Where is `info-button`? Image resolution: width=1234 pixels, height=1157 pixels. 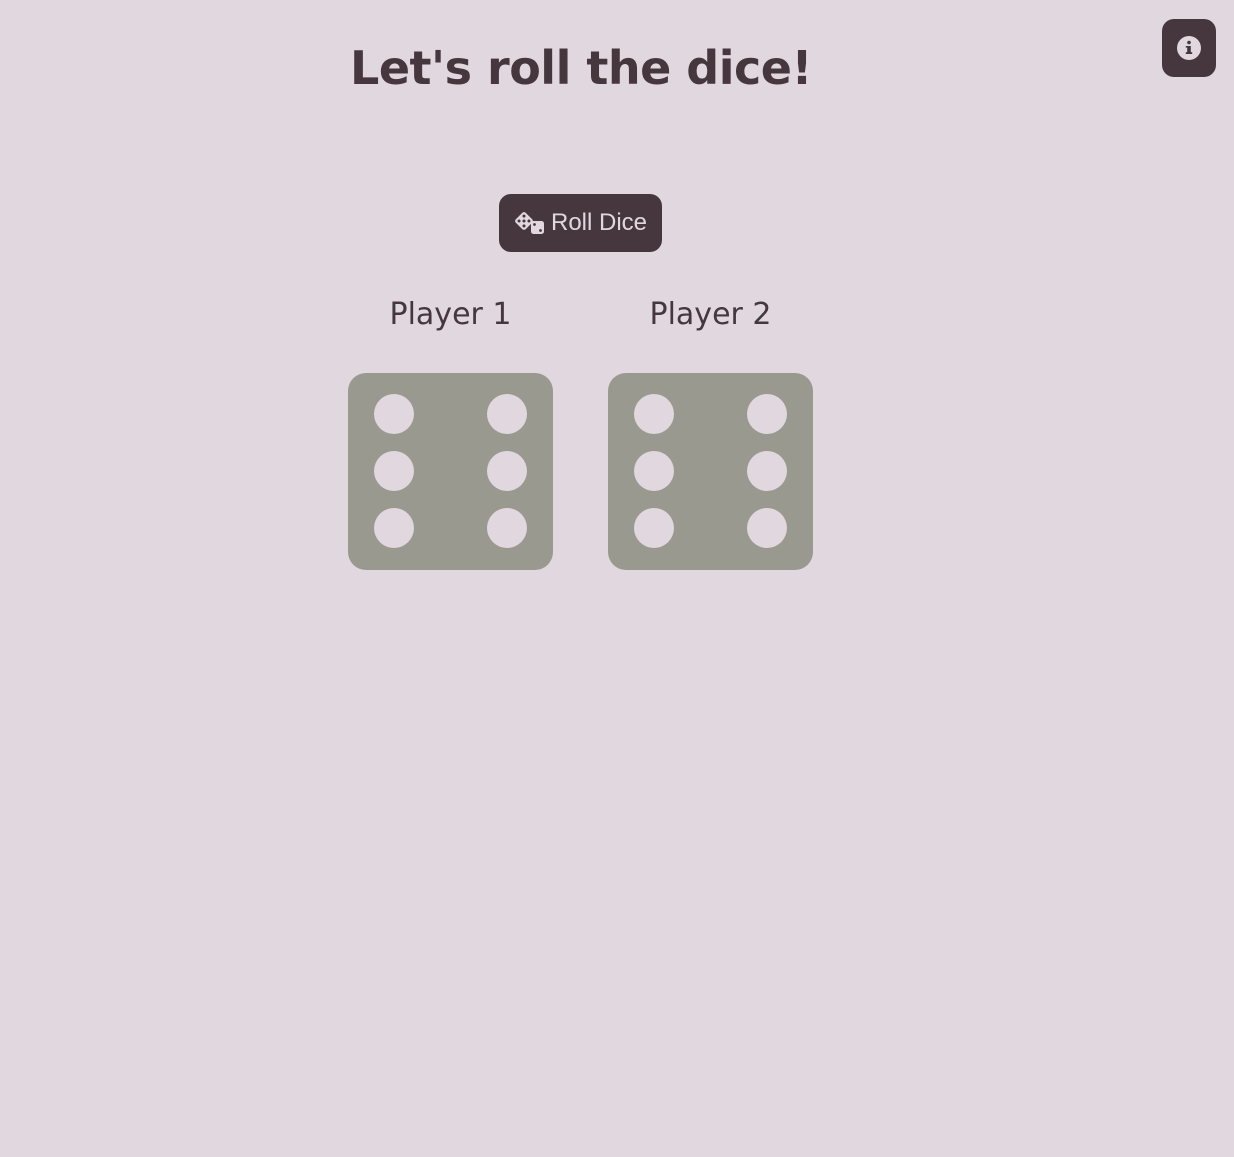
info-button is located at coordinates (1189, 48).